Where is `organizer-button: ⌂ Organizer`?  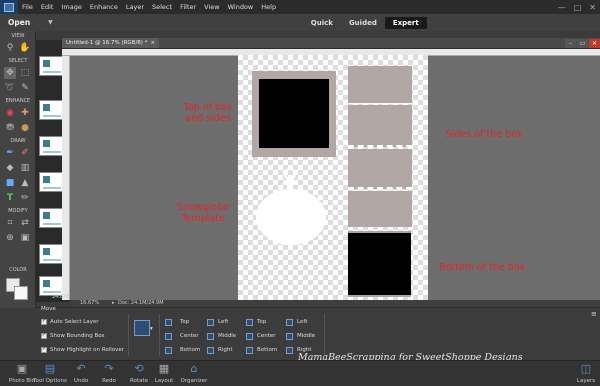 organizer-button: ⌂ Organizer is located at coordinates (194, 373).